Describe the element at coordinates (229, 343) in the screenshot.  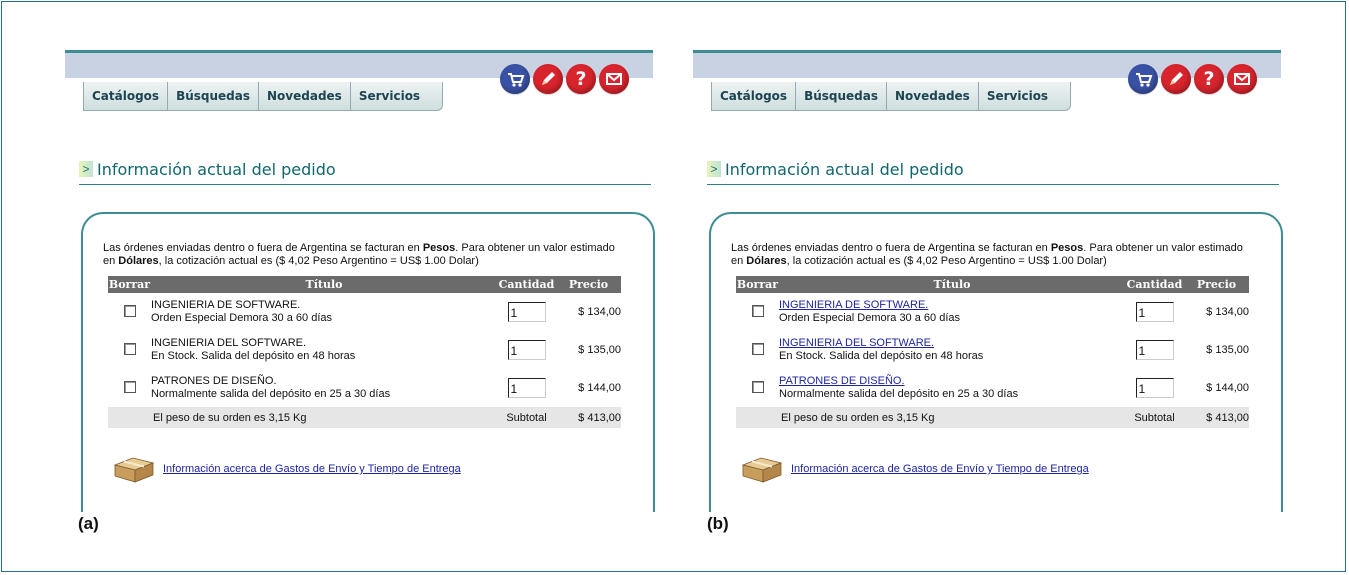
I see `book-title: INGENIERIA DEL SOFTWARE.` at that location.